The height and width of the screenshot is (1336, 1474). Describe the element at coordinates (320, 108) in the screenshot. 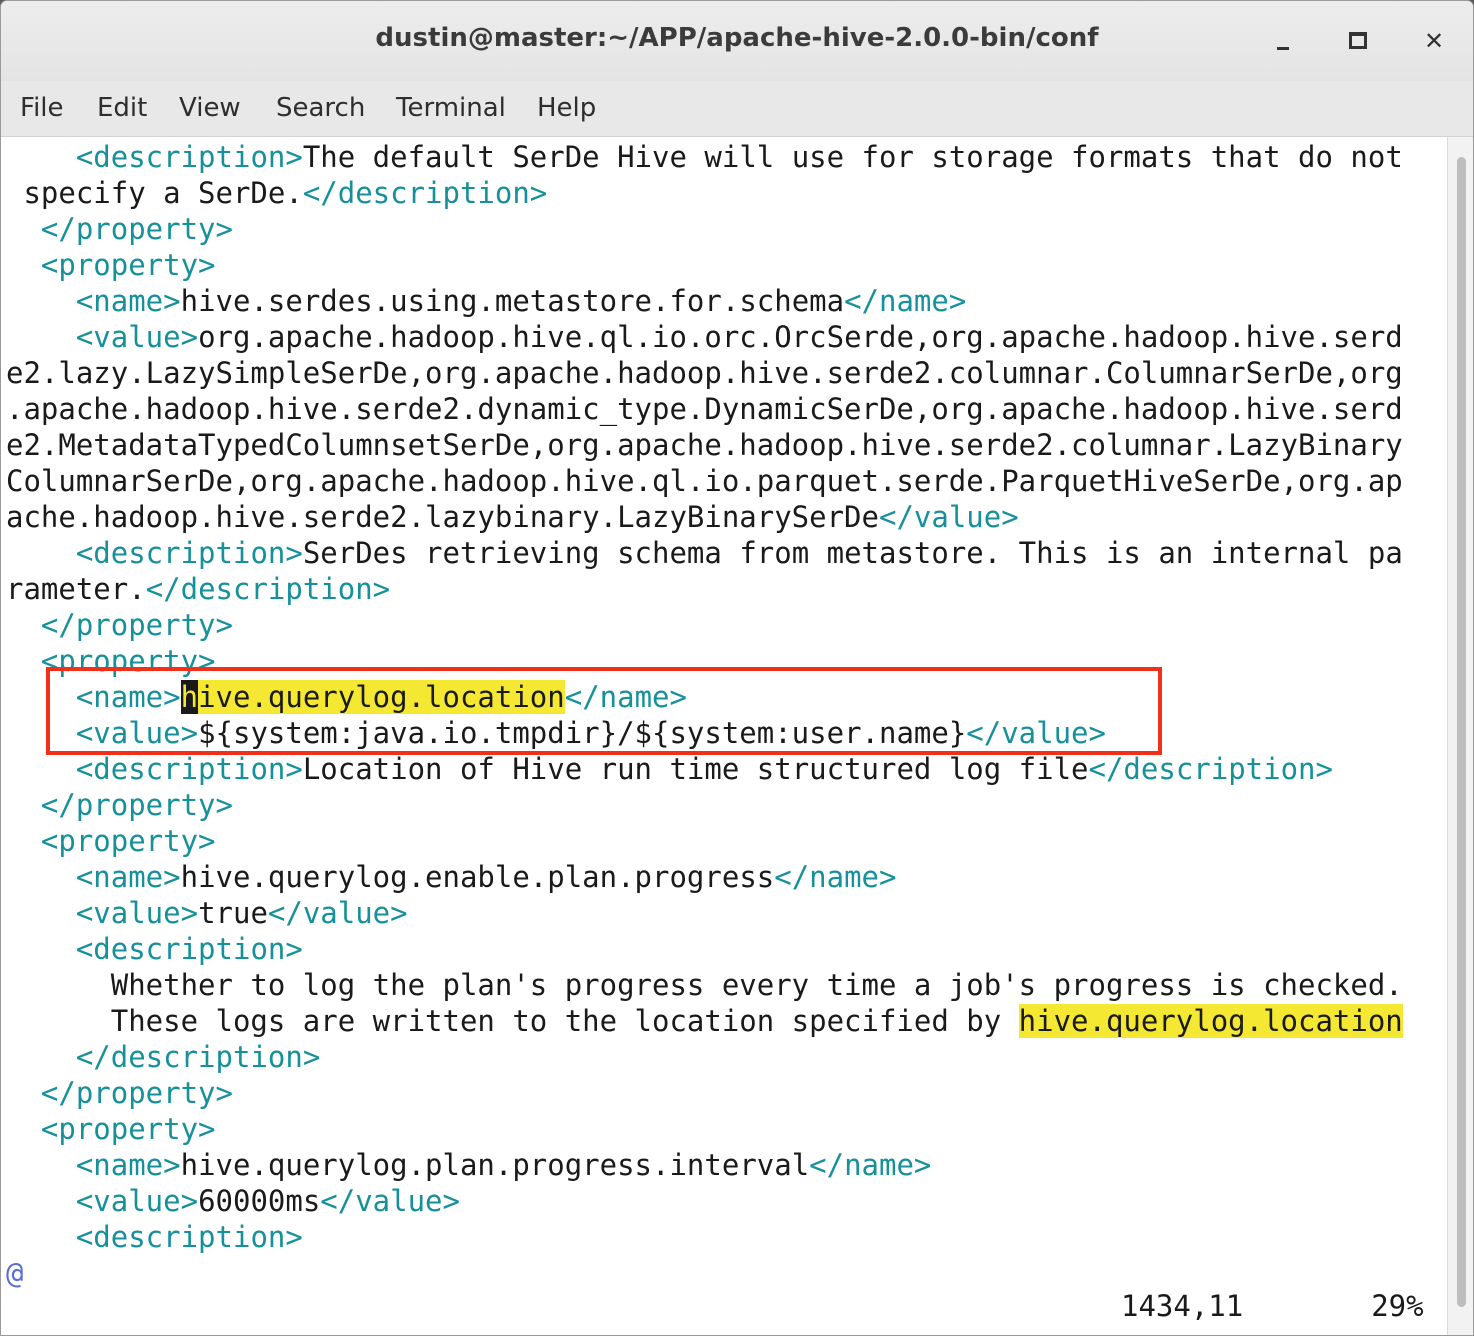

I see `menu-search: Search` at that location.